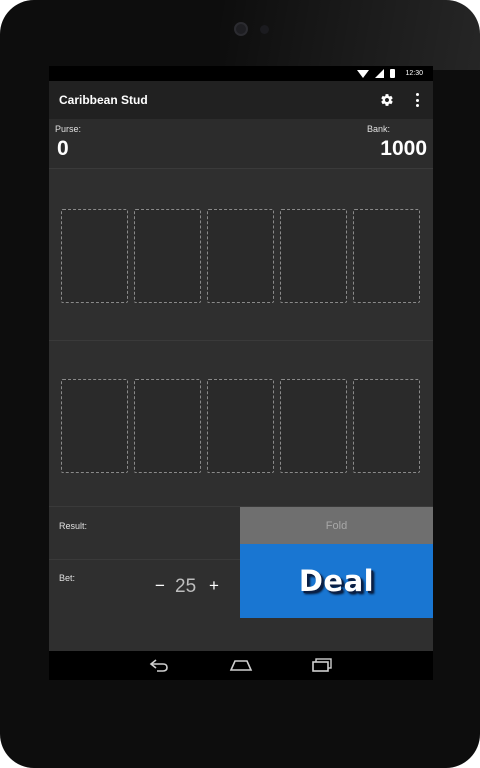  What do you see at coordinates (73, 526) in the screenshot?
I see `result-label: Result:` at bounding box center [73, 526].